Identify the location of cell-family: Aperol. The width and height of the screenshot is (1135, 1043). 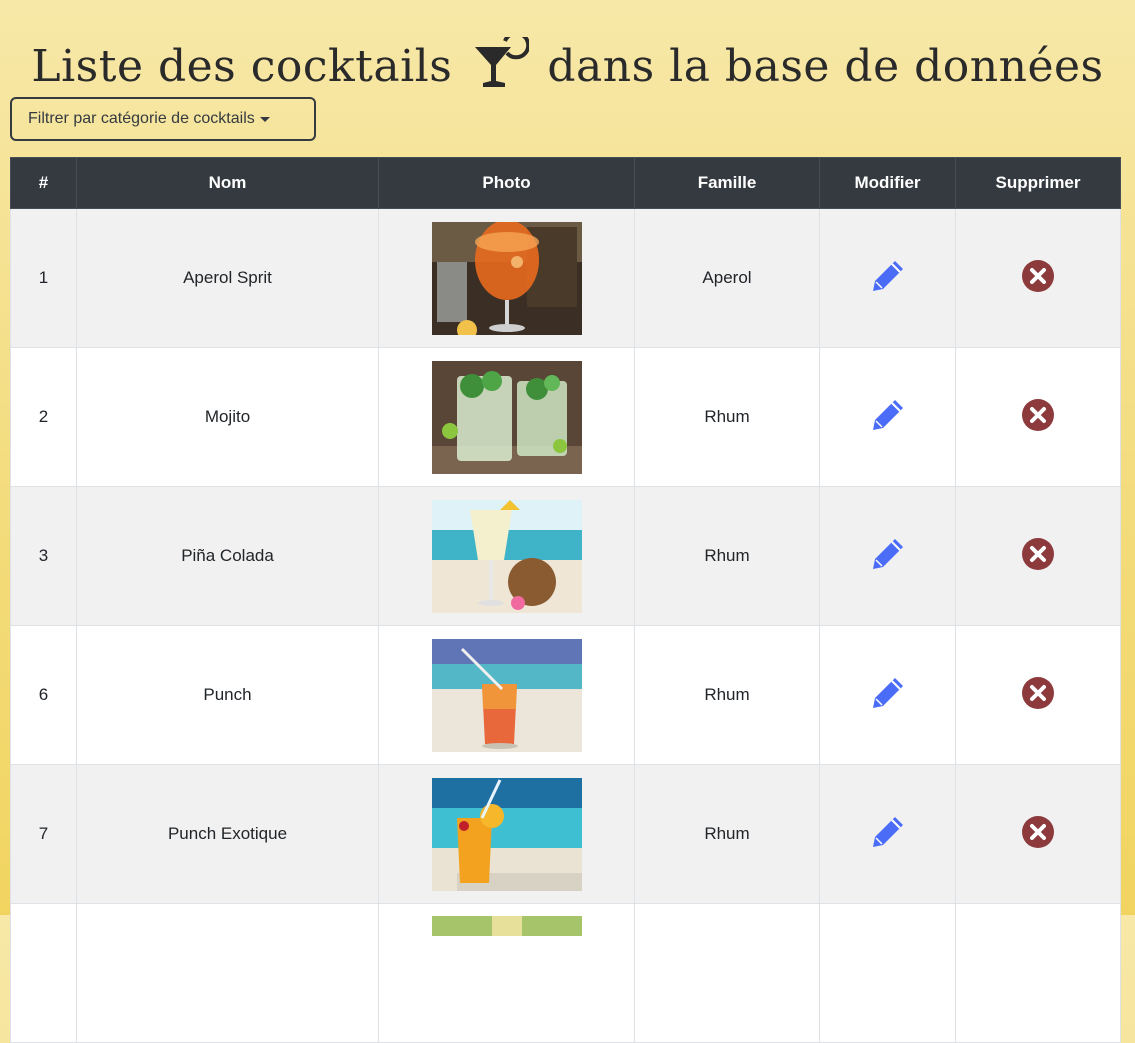
(727, 278).